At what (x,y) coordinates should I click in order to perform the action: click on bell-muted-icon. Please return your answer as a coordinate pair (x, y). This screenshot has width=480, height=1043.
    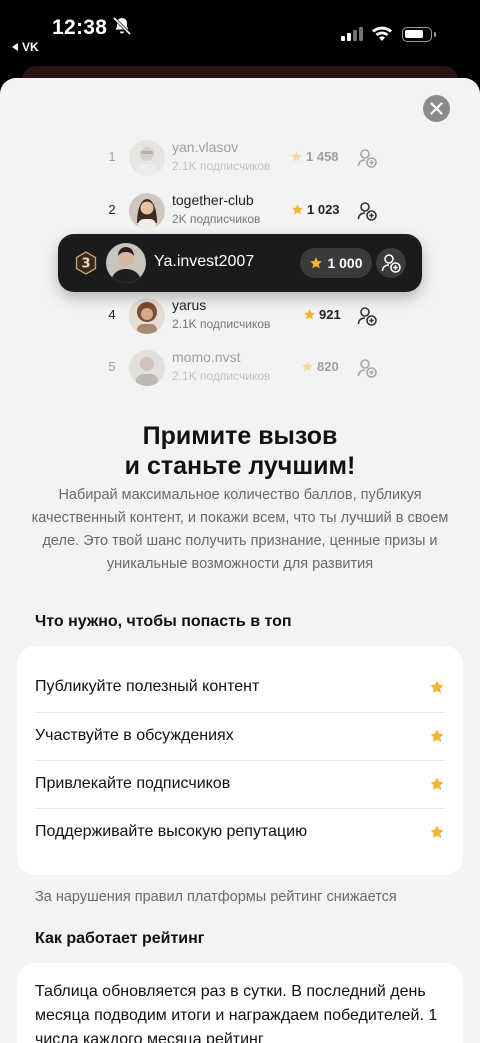
    Looking at the image, I should click on (122, 26).